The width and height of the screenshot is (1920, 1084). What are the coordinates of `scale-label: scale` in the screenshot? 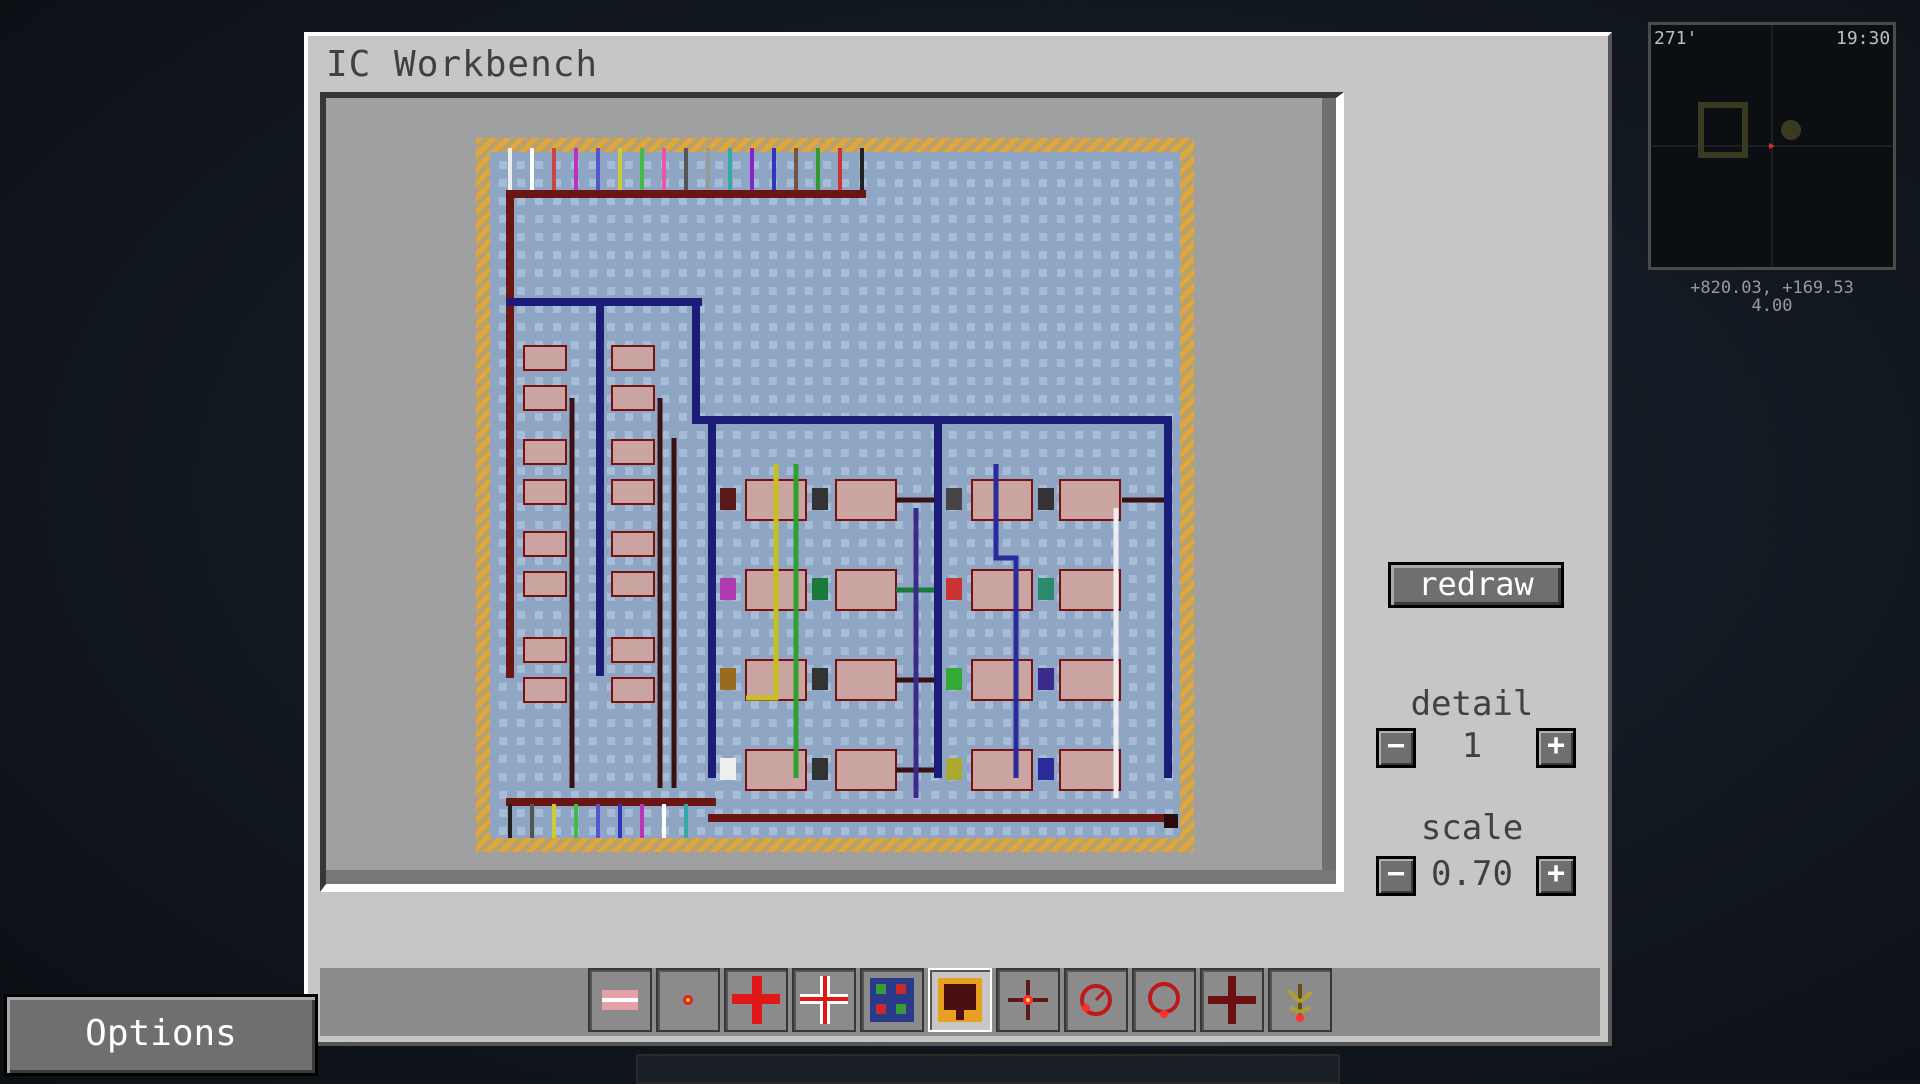 It's located at (1472, 828).